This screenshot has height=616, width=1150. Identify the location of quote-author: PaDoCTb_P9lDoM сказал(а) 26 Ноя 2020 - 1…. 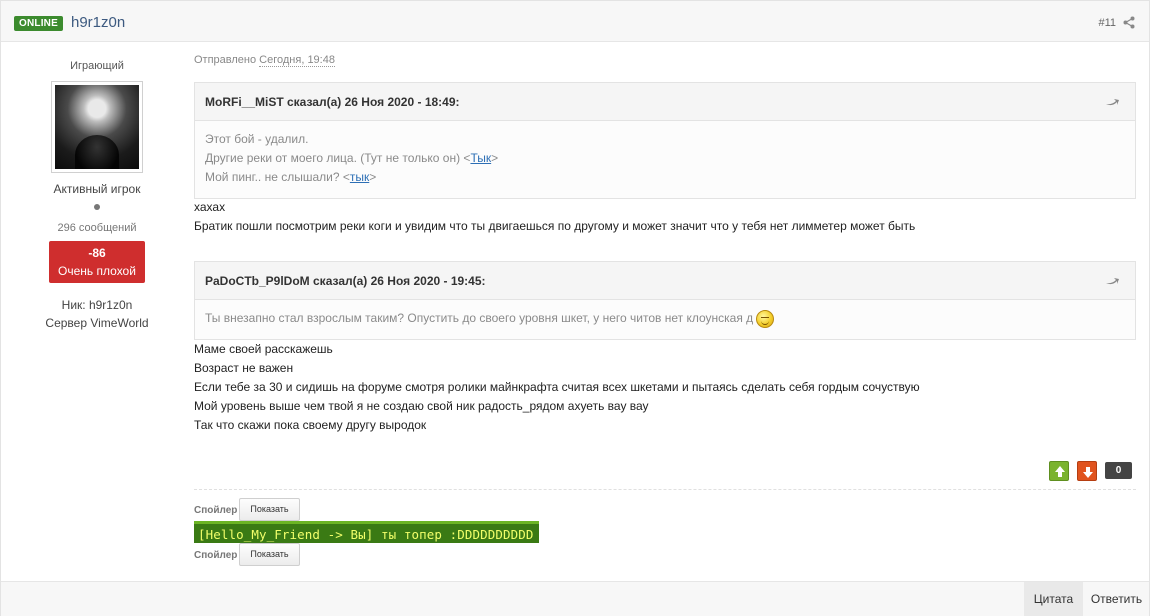
(345, 281).